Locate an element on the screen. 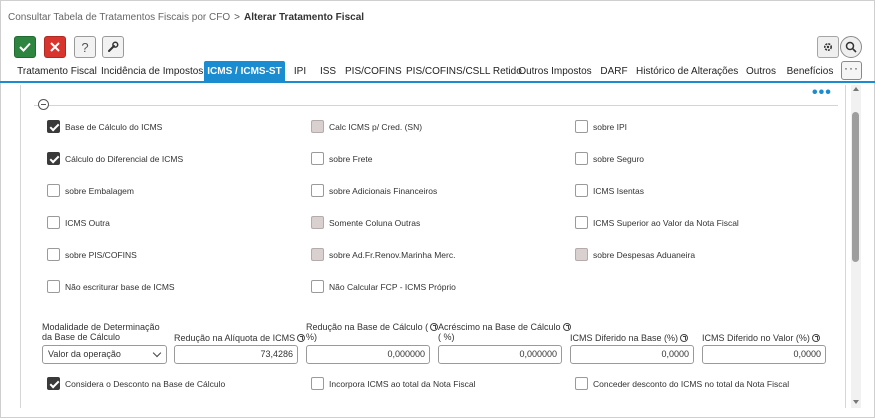  reducao-base-input: 0,000000 is located at coordinates (368, 354).